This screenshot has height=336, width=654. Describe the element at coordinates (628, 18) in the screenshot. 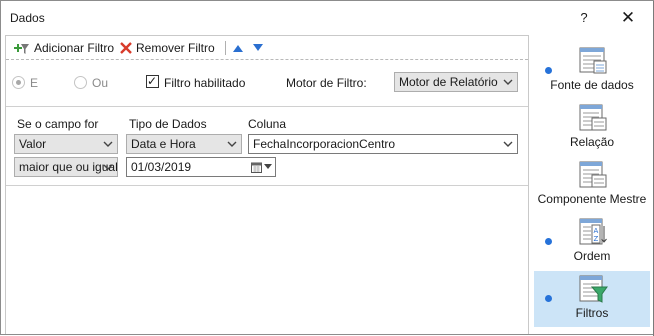

I see `close-button: ✕` at that location.